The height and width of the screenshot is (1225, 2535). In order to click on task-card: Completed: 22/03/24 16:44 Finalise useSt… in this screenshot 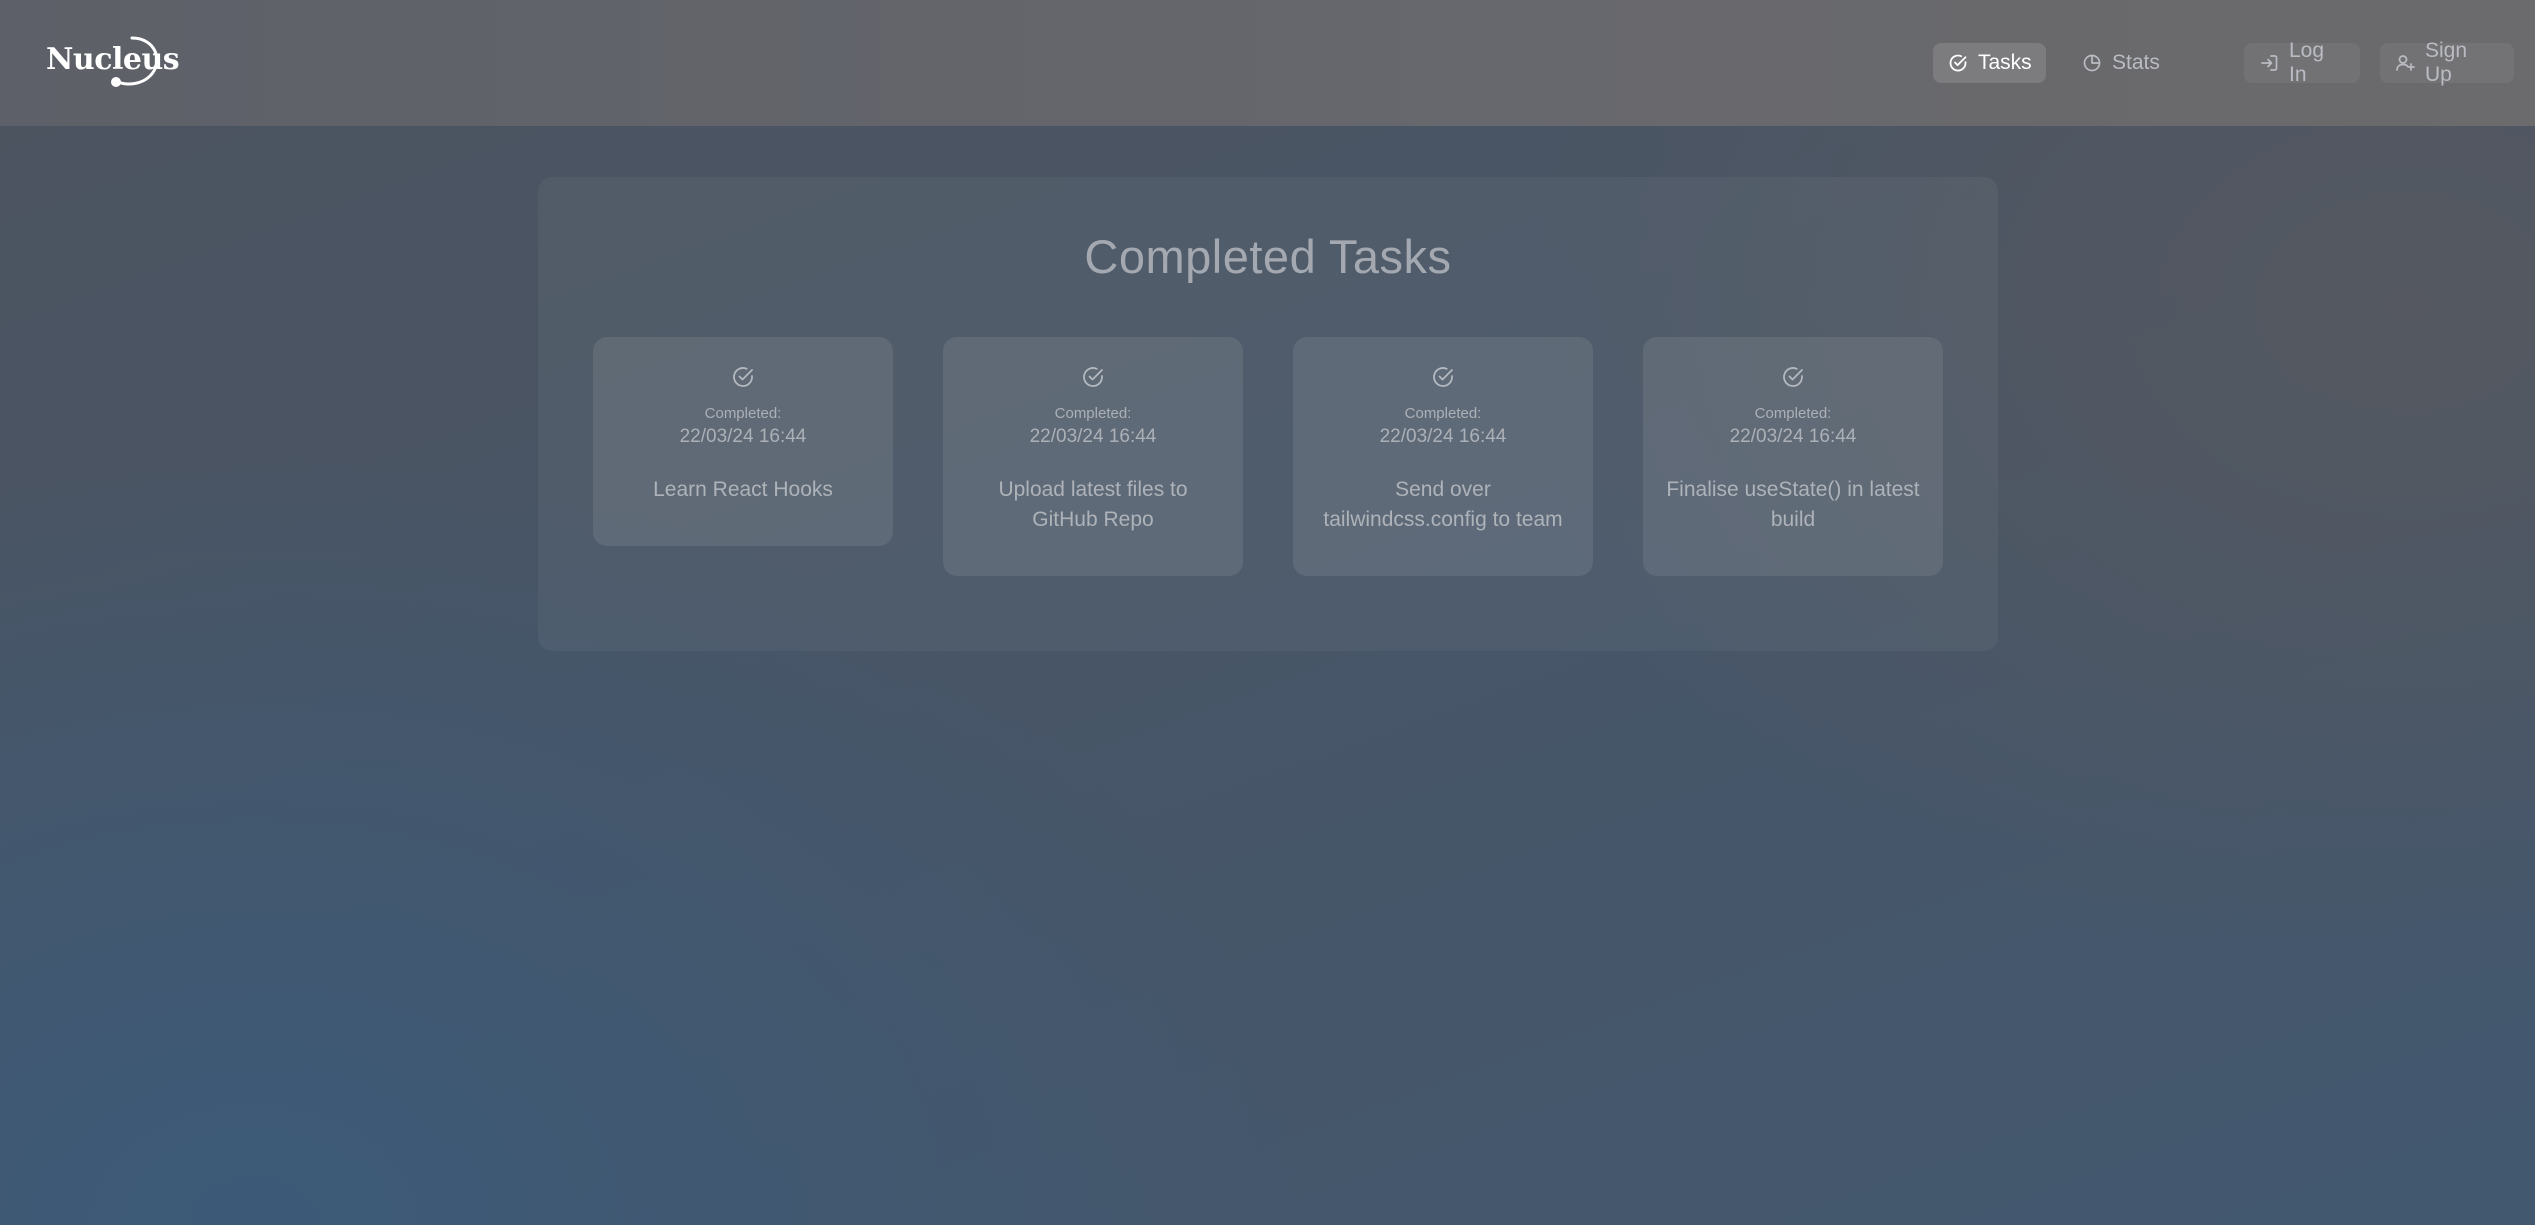, I will do `click(1793, 456)`.